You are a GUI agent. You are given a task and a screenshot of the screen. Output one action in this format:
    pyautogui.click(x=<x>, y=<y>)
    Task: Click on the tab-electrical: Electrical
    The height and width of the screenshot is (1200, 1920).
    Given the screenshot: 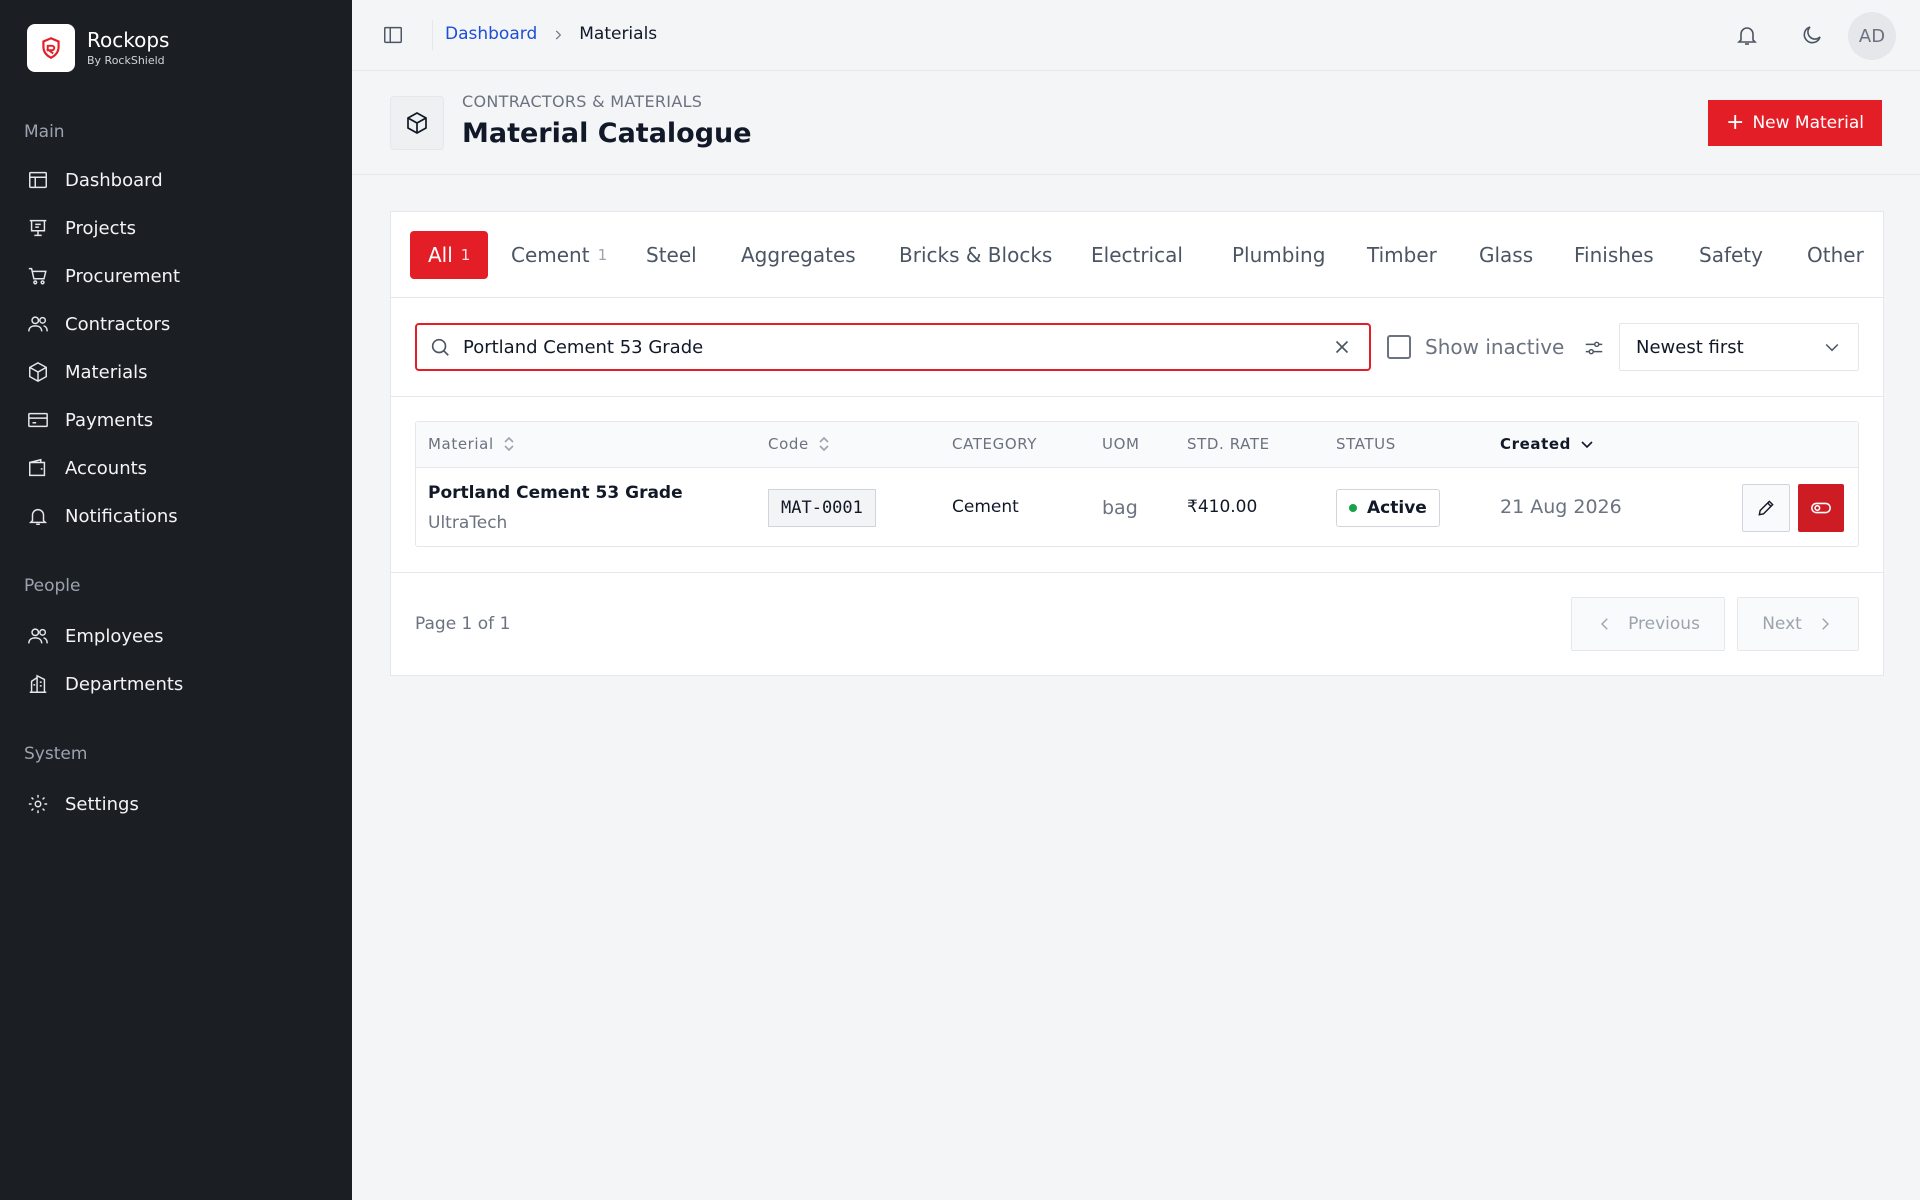 What is the action you would take?
    pyautogui.click(x=1137, y=255)
    